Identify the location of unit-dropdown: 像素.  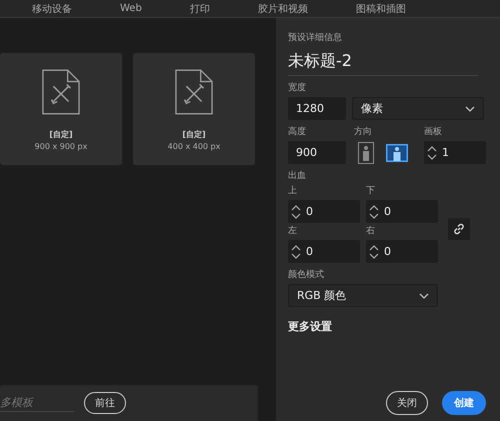
(418, 108).